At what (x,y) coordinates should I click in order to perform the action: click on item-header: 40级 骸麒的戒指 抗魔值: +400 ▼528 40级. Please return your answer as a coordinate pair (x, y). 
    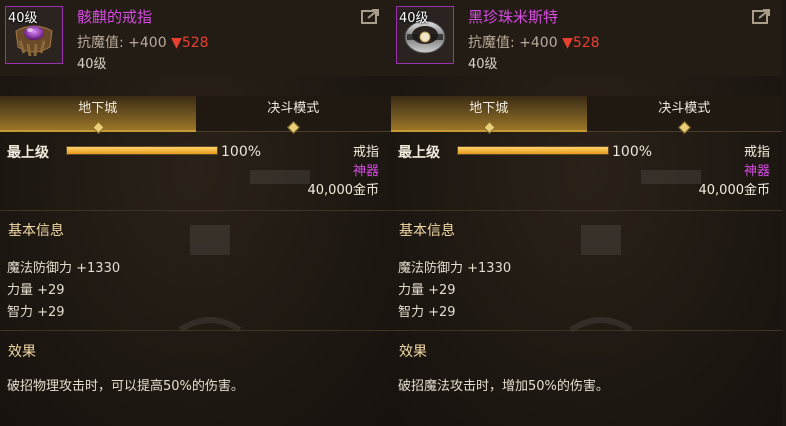
    Looking at the image, I should click on (195, 38).